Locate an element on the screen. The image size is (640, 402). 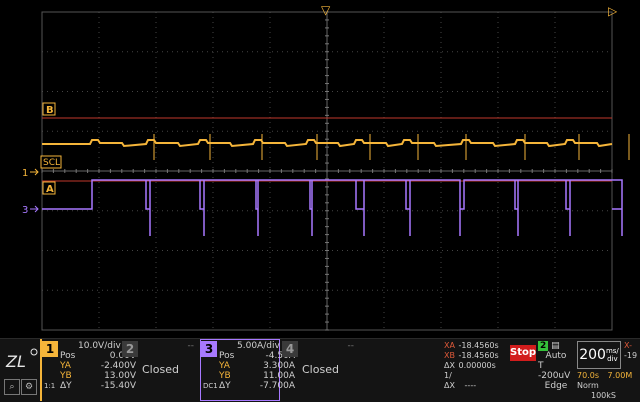
cursor-a-label: A is located at coordinates (50, 189).